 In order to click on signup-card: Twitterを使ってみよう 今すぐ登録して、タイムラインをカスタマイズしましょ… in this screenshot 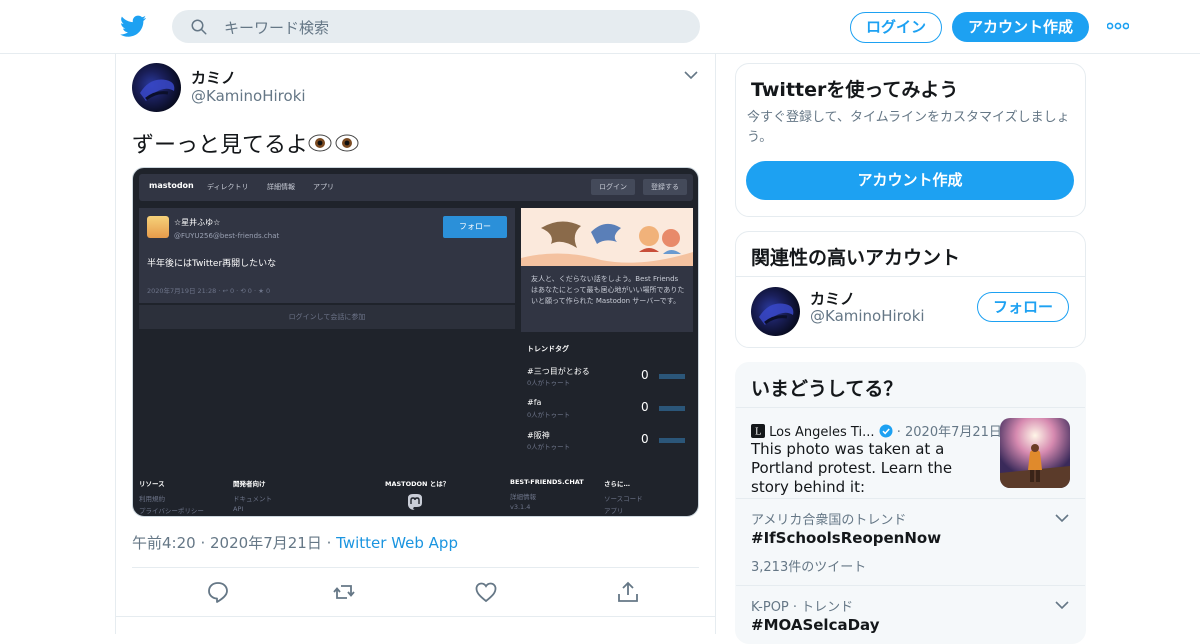, I will do `click(910, 140)`.